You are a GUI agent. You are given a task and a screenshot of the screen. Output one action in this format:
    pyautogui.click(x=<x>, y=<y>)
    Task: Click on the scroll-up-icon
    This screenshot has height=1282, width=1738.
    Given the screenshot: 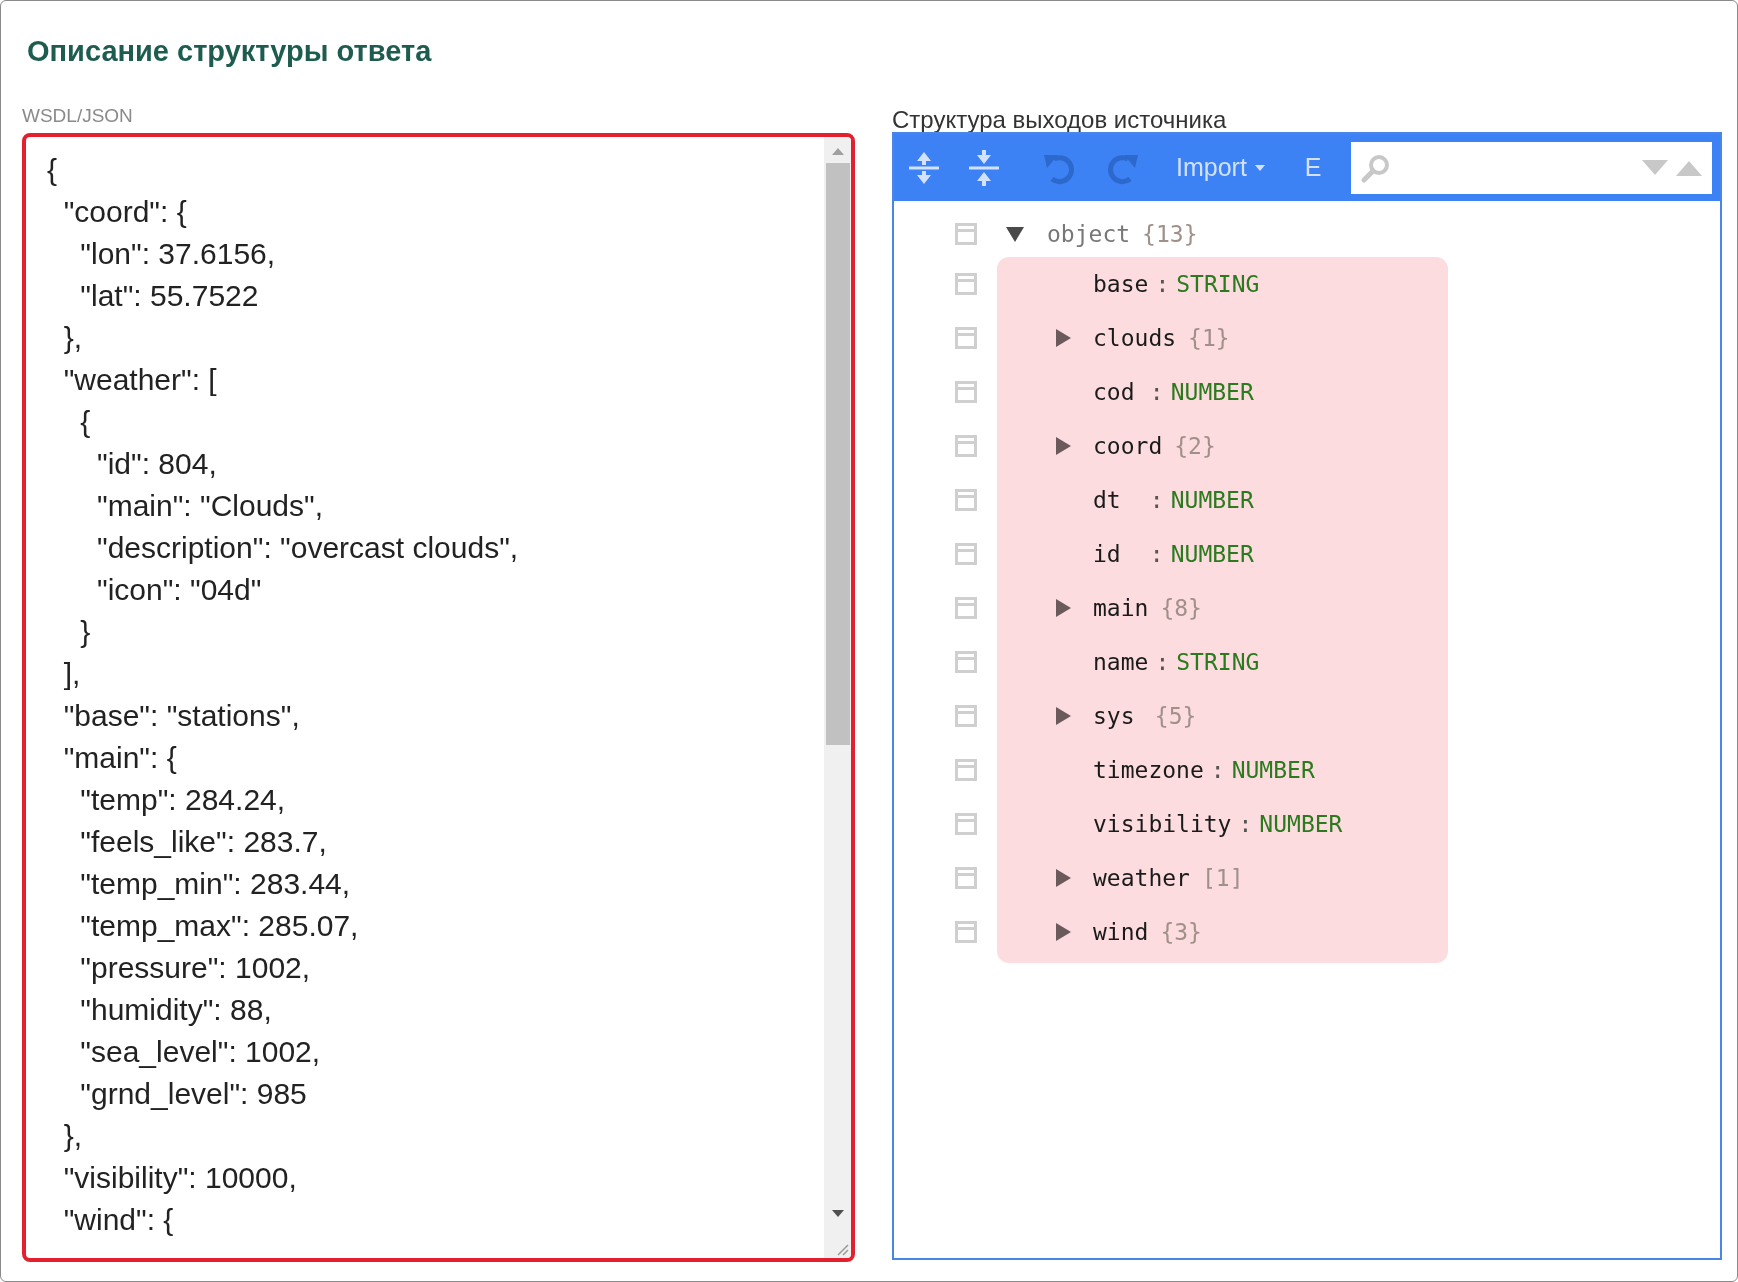 What is the action you would take?
    pyautogui.click(x=837, y=151)
    